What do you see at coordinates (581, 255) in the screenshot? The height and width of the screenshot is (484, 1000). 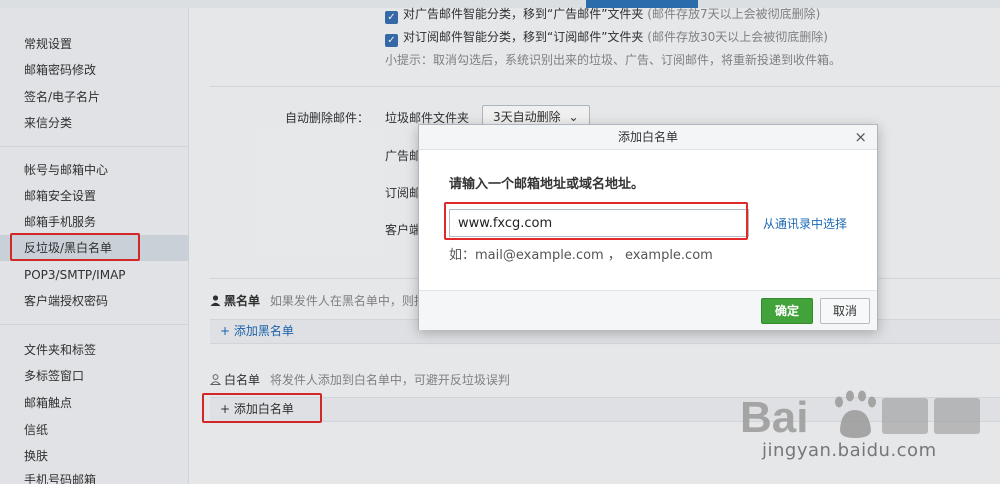 I see `example-hint: 如：mail@example.com ， example.com` at bounding box center [581, 255].